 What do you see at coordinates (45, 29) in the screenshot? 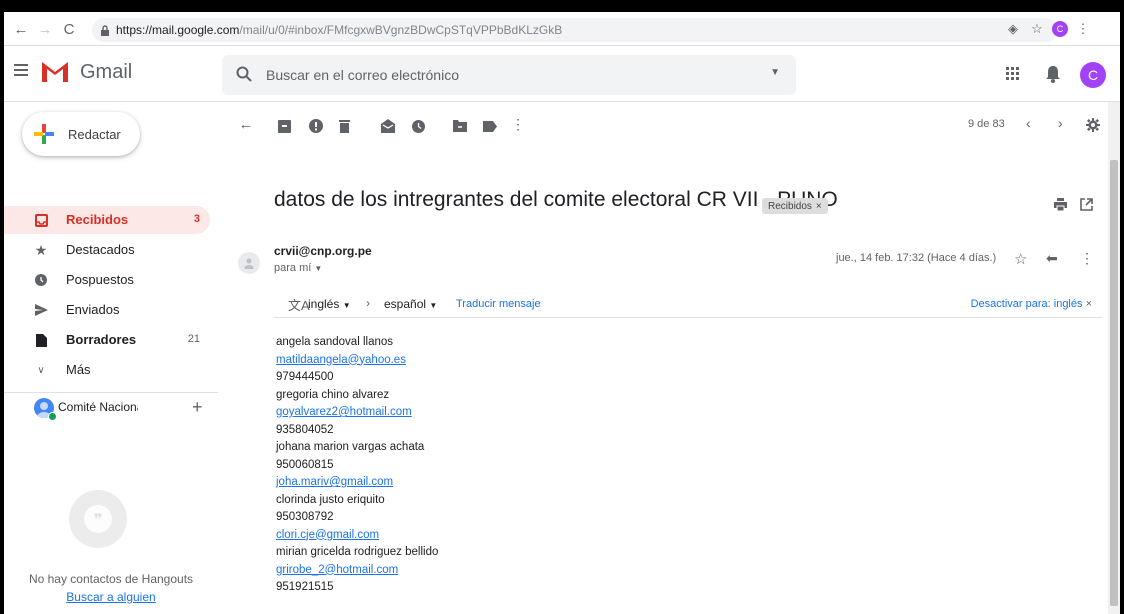
I see `forward-icon: →` at bounding box center [45, 29].